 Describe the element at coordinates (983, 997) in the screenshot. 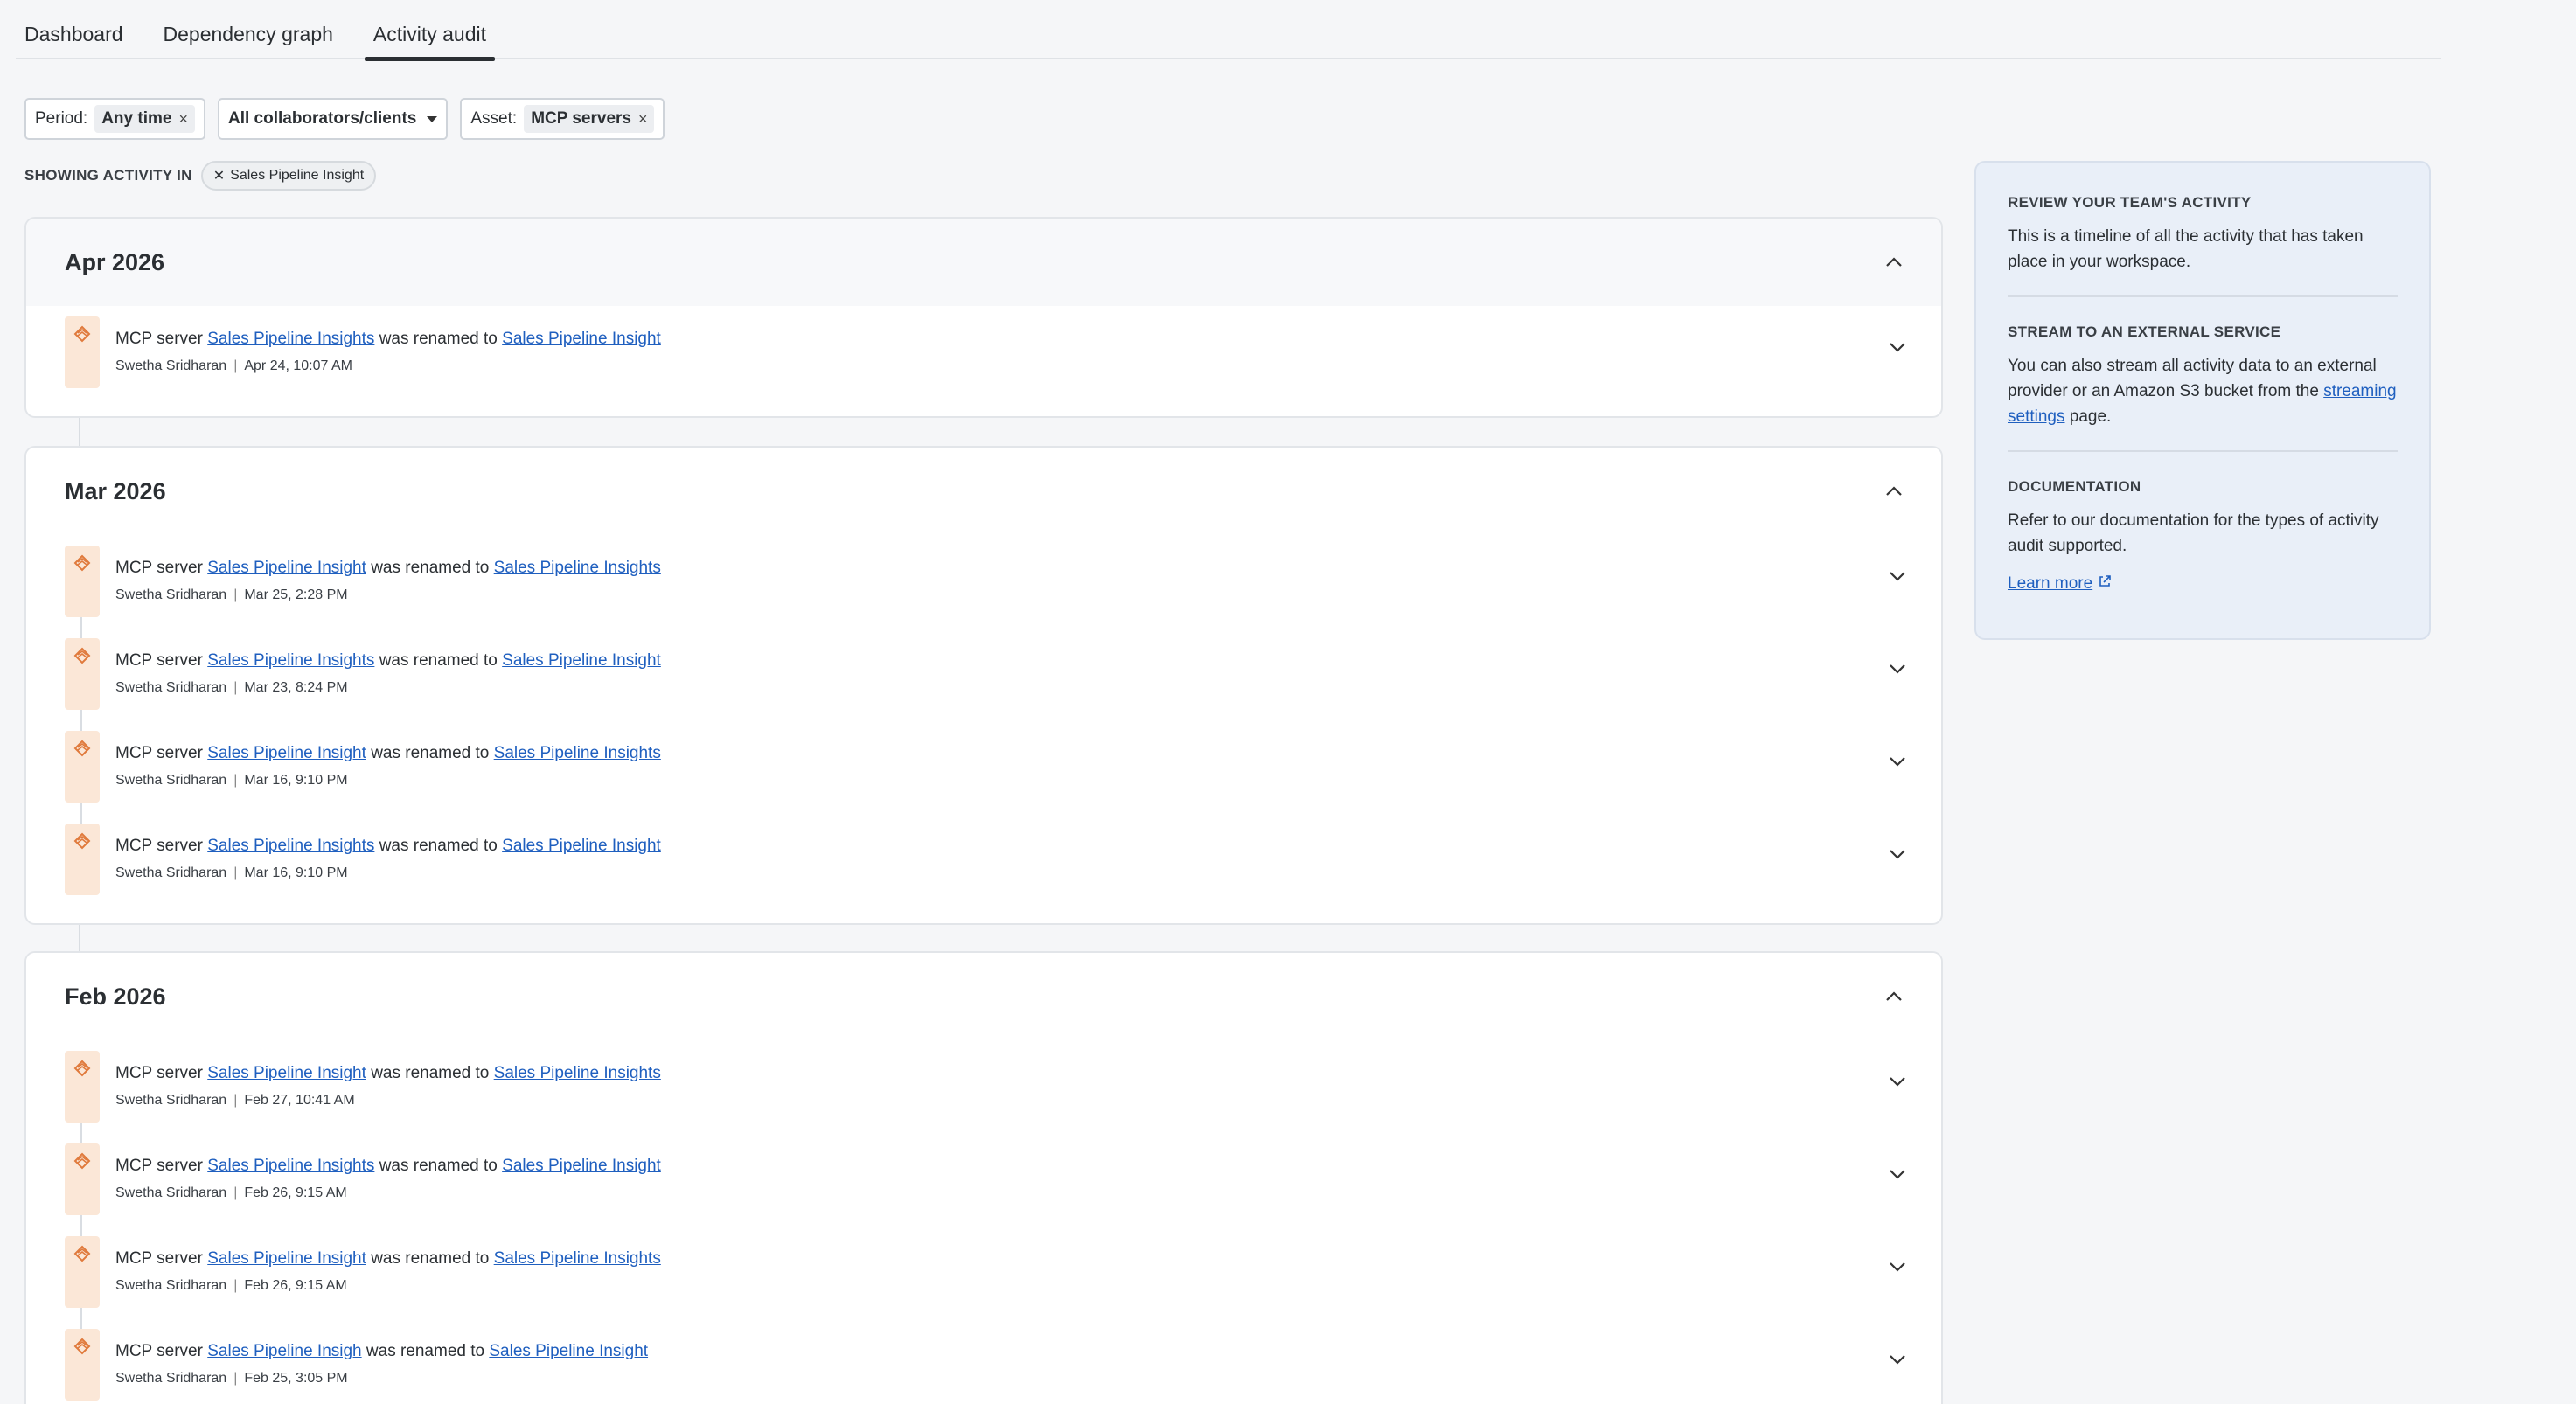

I see `month-header: Feb 2026` at that location.